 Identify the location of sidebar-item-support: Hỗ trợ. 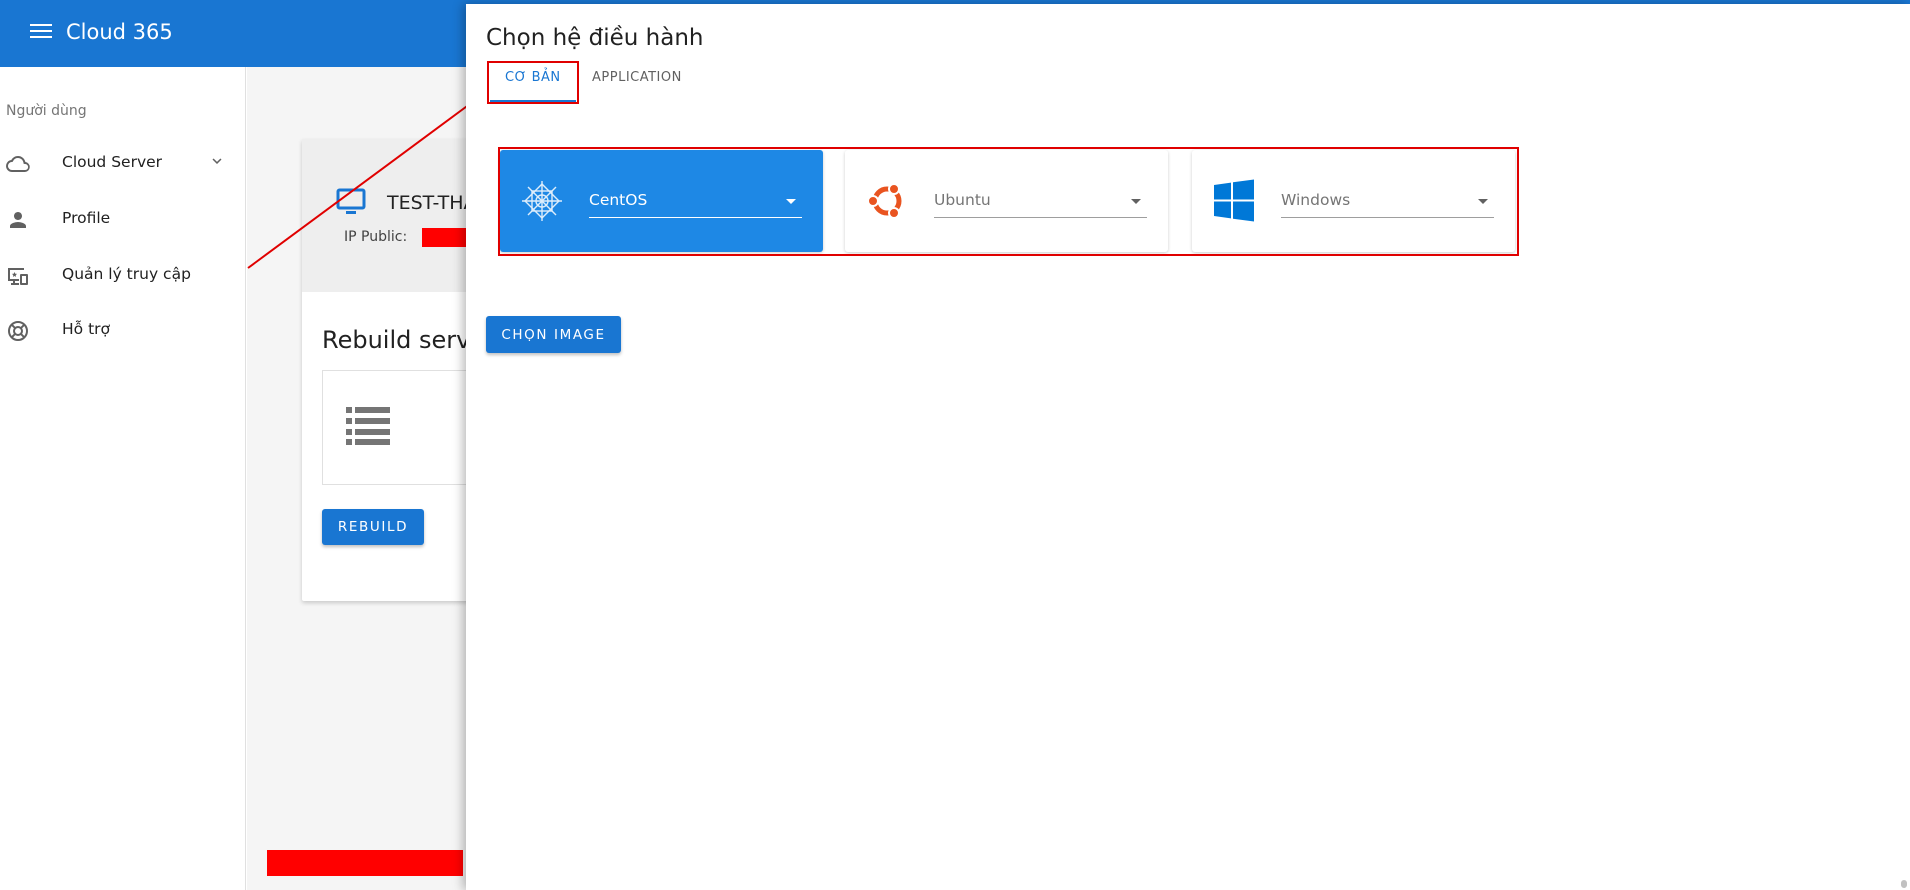
(123, 329).